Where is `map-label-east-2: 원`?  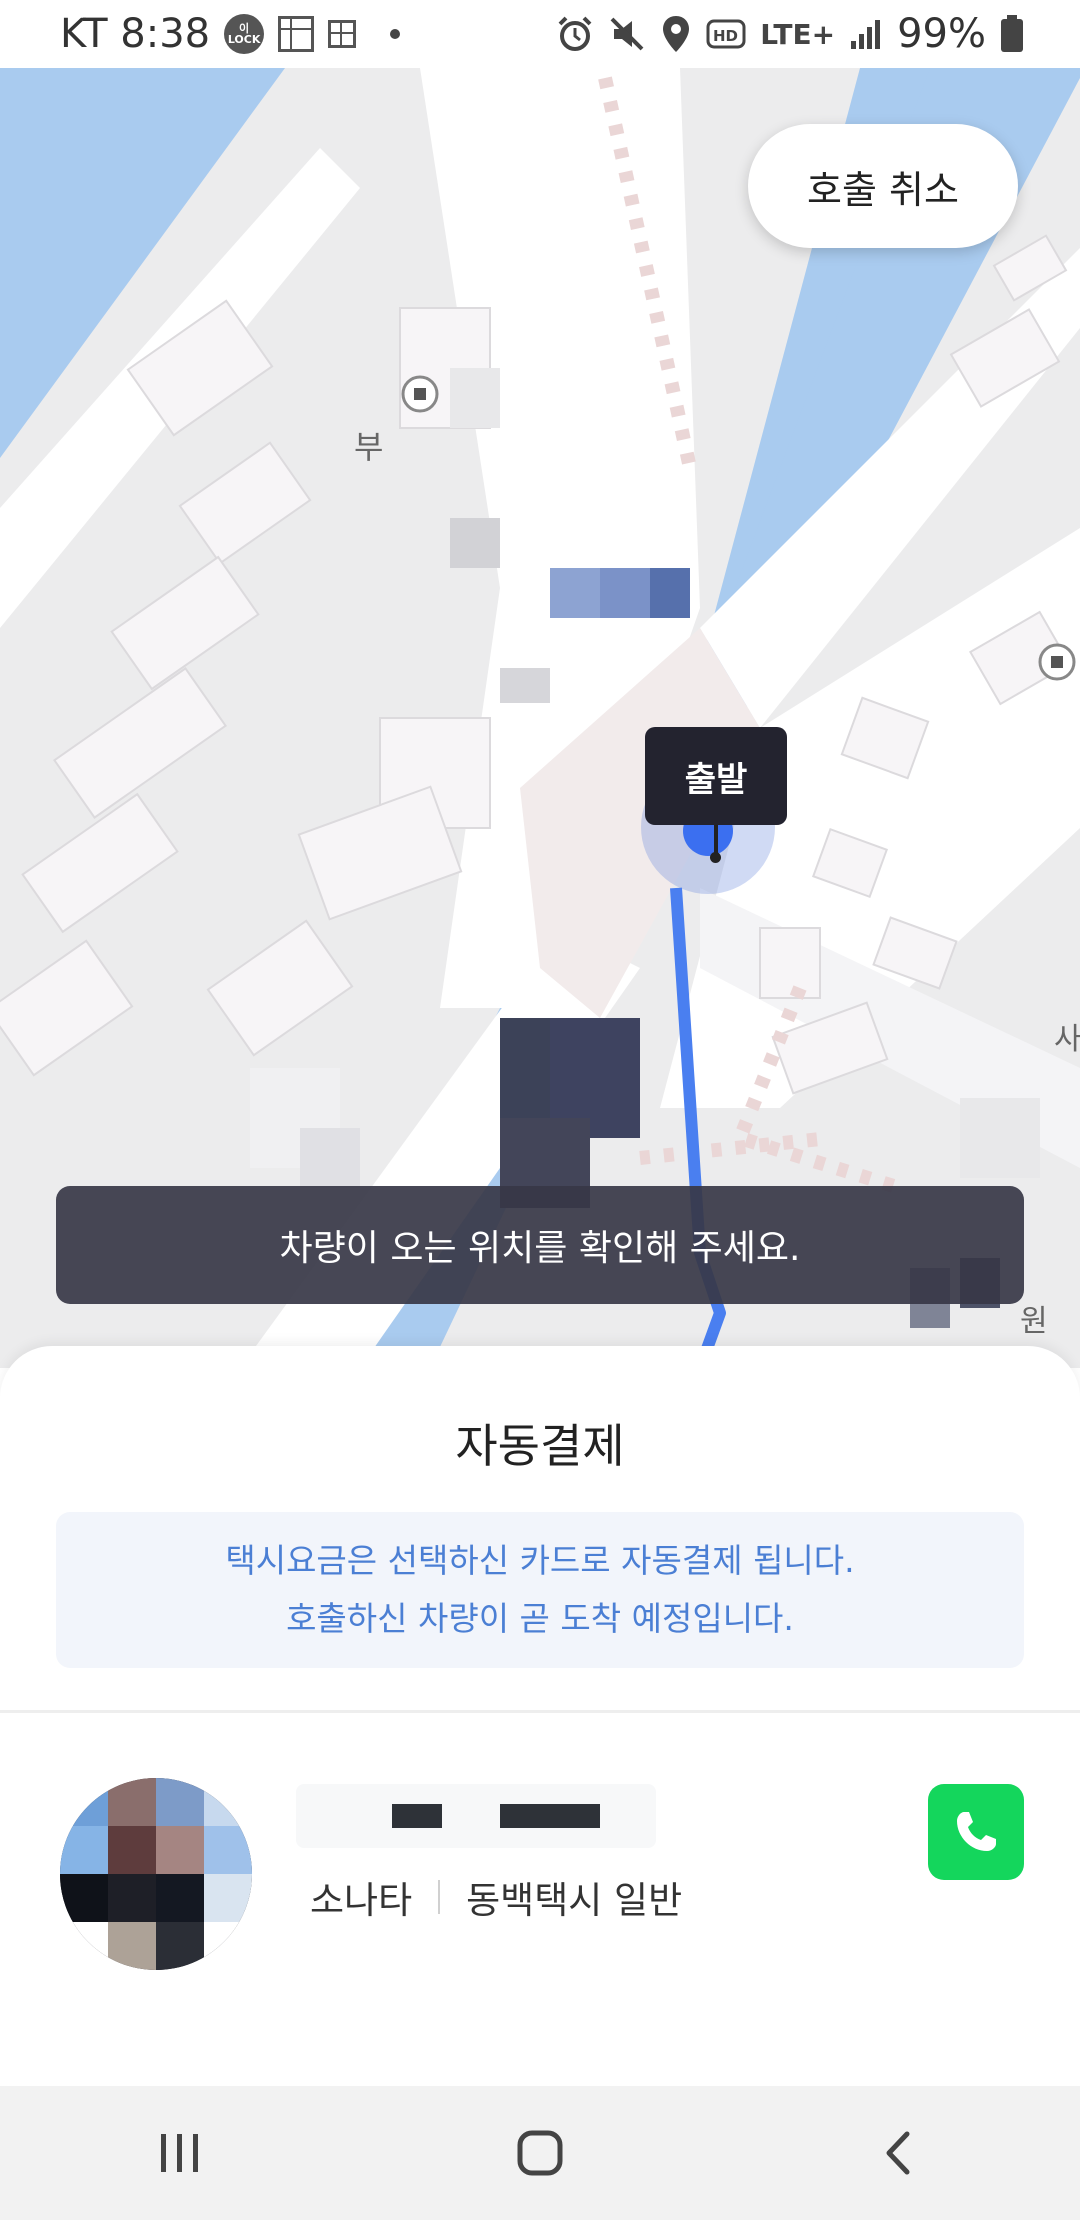 map-label-east-2: 원 is located at coordinates (1034, 1321).